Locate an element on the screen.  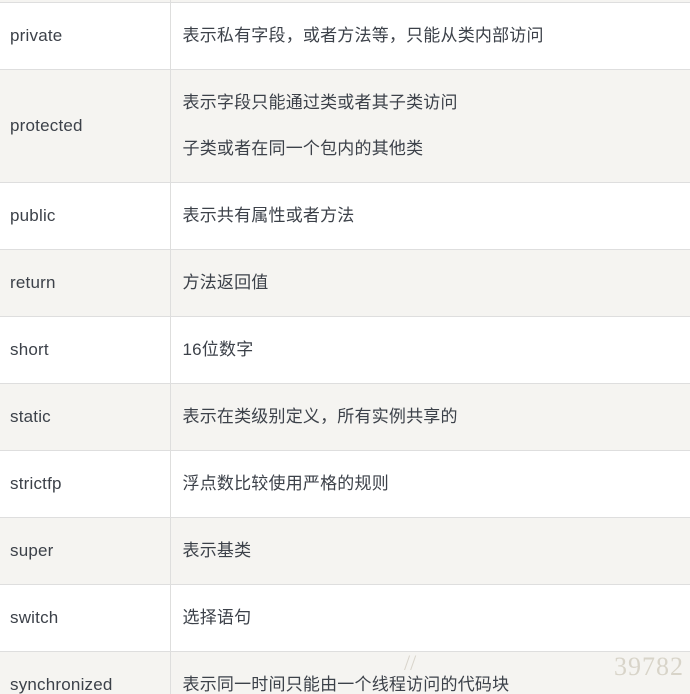
keyword-cell: return is located at coordinates (85, 283).